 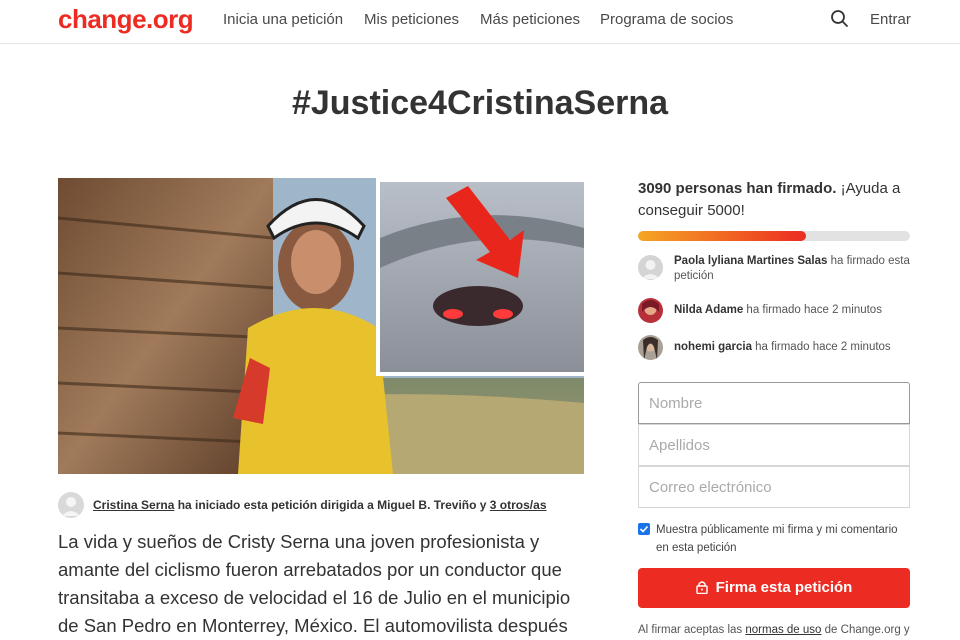 I want to click on last-name-input, so click(x=774, y=445).